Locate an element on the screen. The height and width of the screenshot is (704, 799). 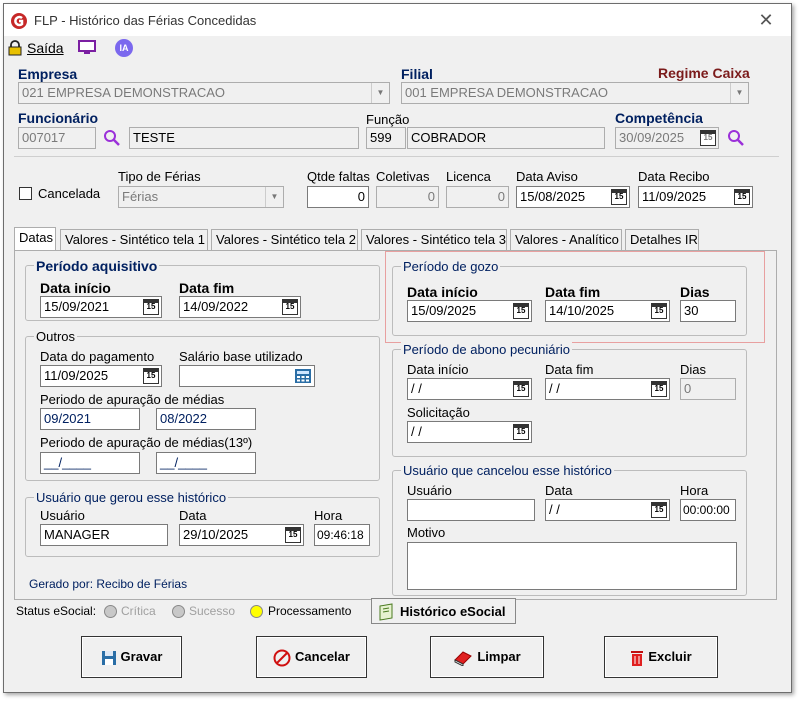
gravar-label: Gravar is located at coordinates (141, 656).